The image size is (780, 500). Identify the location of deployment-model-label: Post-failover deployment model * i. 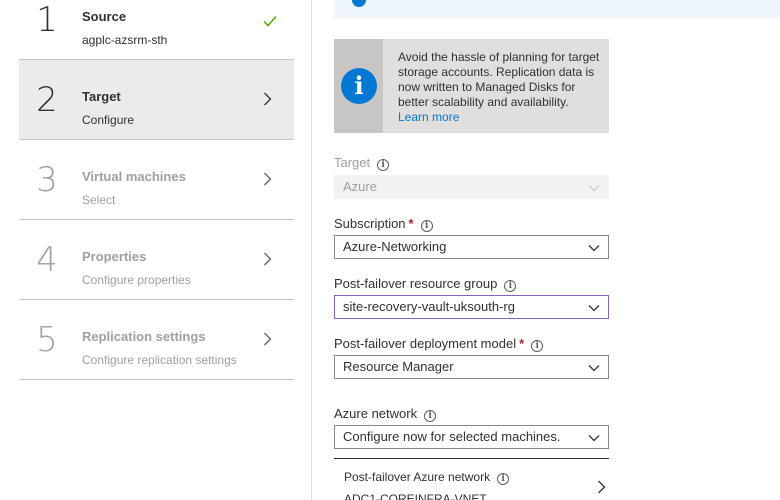
(439, 344).